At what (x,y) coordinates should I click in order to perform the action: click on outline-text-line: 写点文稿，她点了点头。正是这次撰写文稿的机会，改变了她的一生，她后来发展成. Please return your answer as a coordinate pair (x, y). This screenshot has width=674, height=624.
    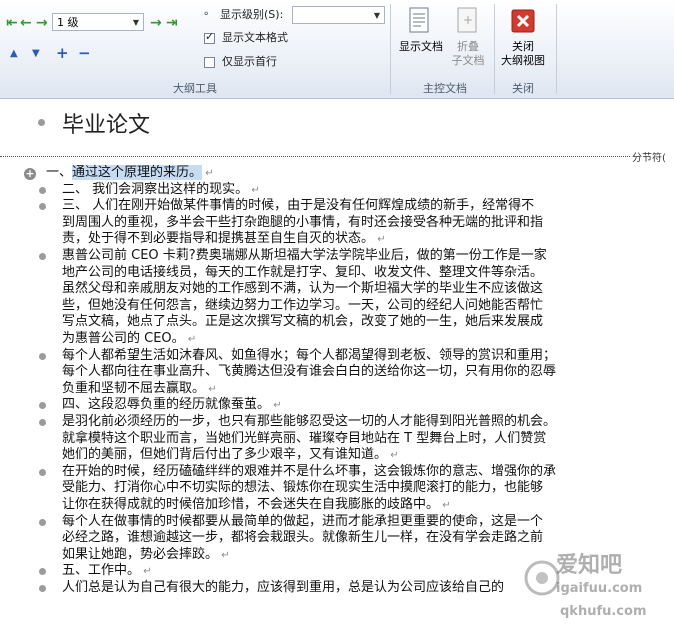
    Looking at the image, I should click on (302, 322).